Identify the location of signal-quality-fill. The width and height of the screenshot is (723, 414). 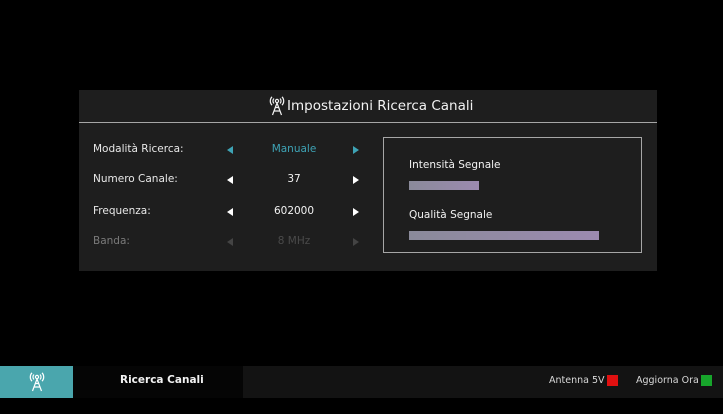
(504, 235).